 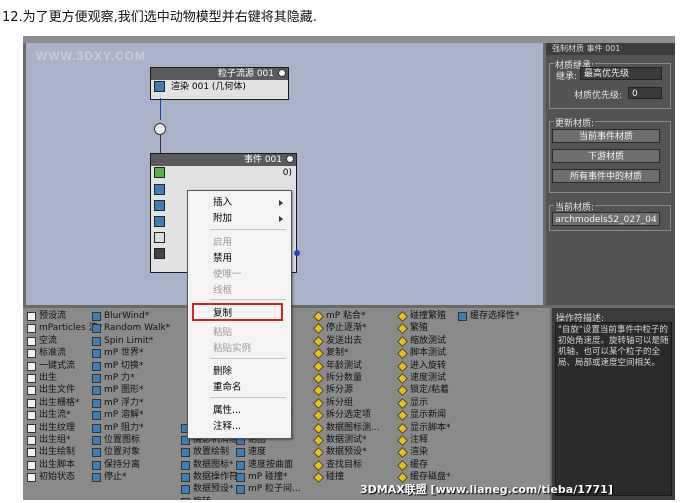 I want to click on current-material-button: archmodels52_027_04, so click(x=606, y=219).